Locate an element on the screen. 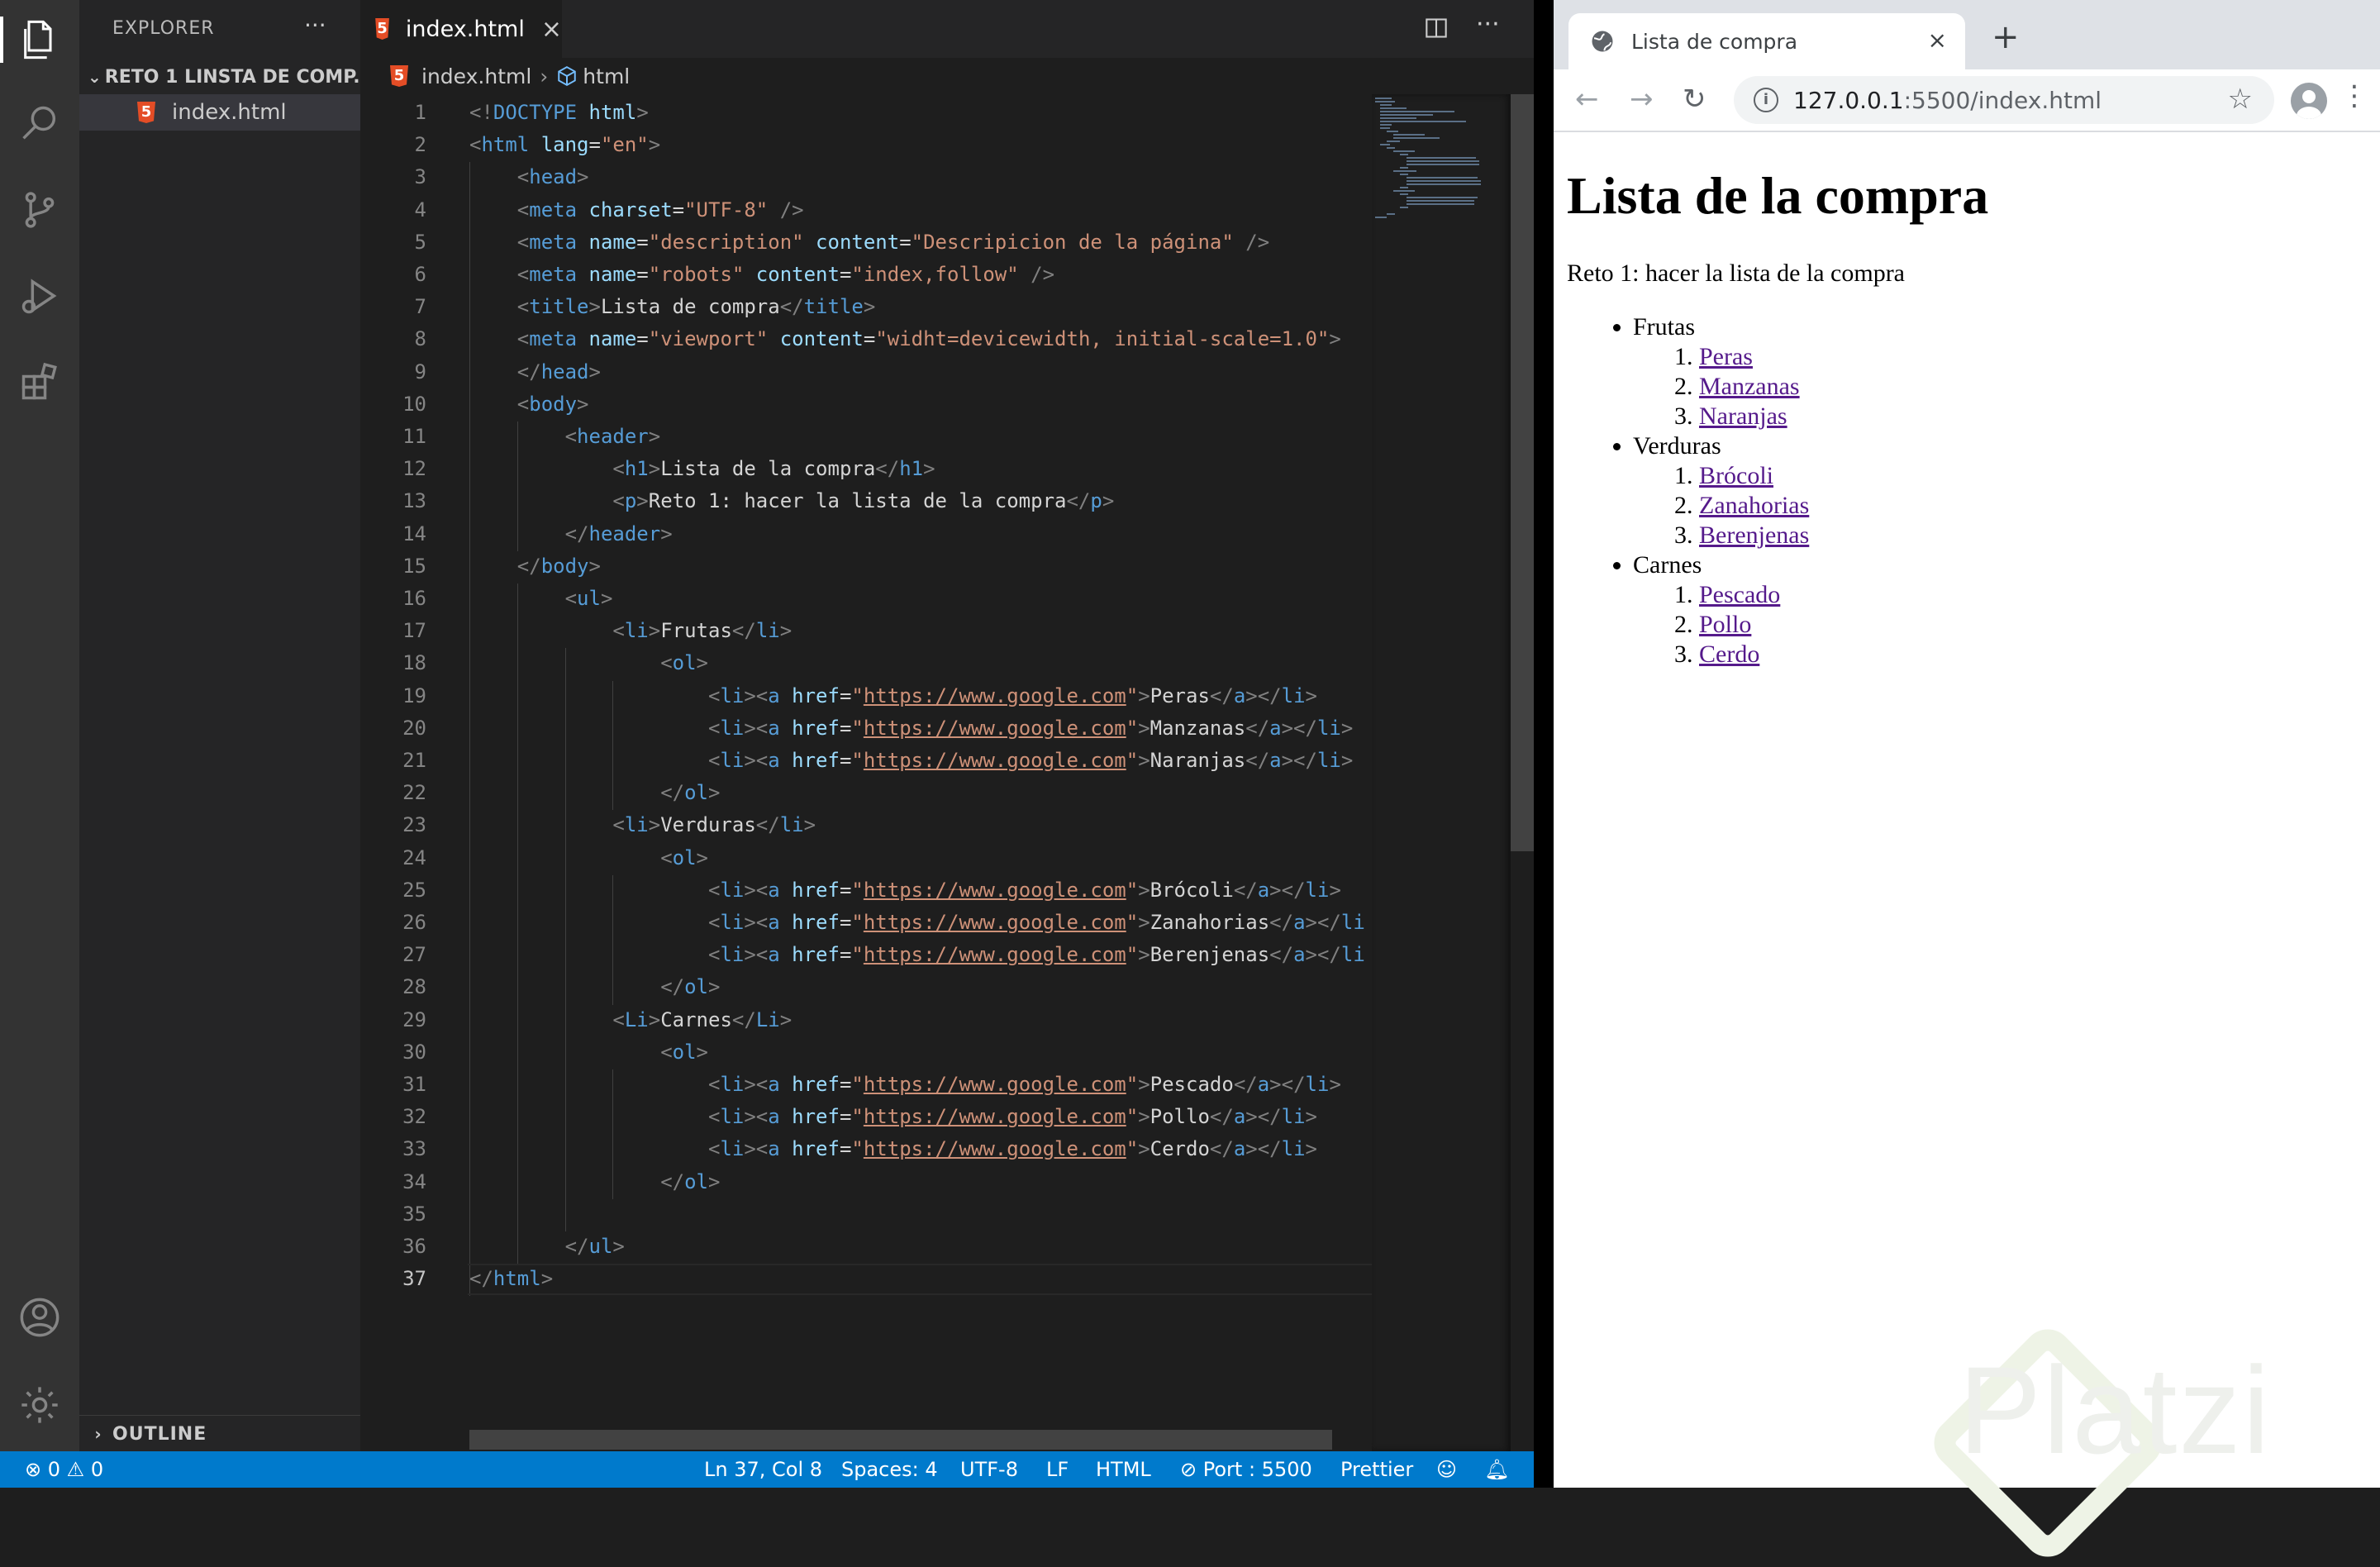  search-icon is located at coordinates (40, 124).